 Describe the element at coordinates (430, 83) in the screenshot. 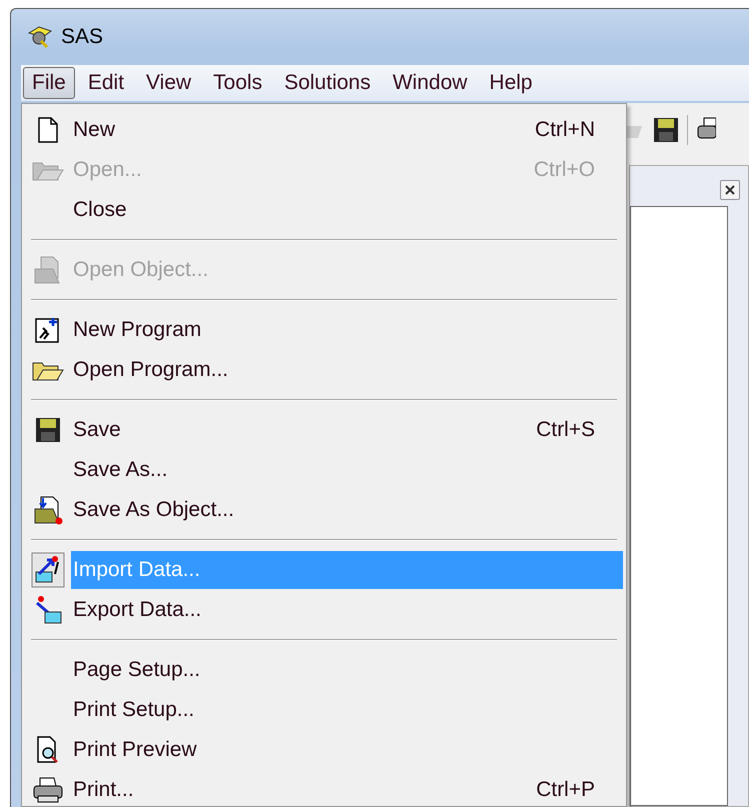

I see `menu-bar-item: Window` at that location.